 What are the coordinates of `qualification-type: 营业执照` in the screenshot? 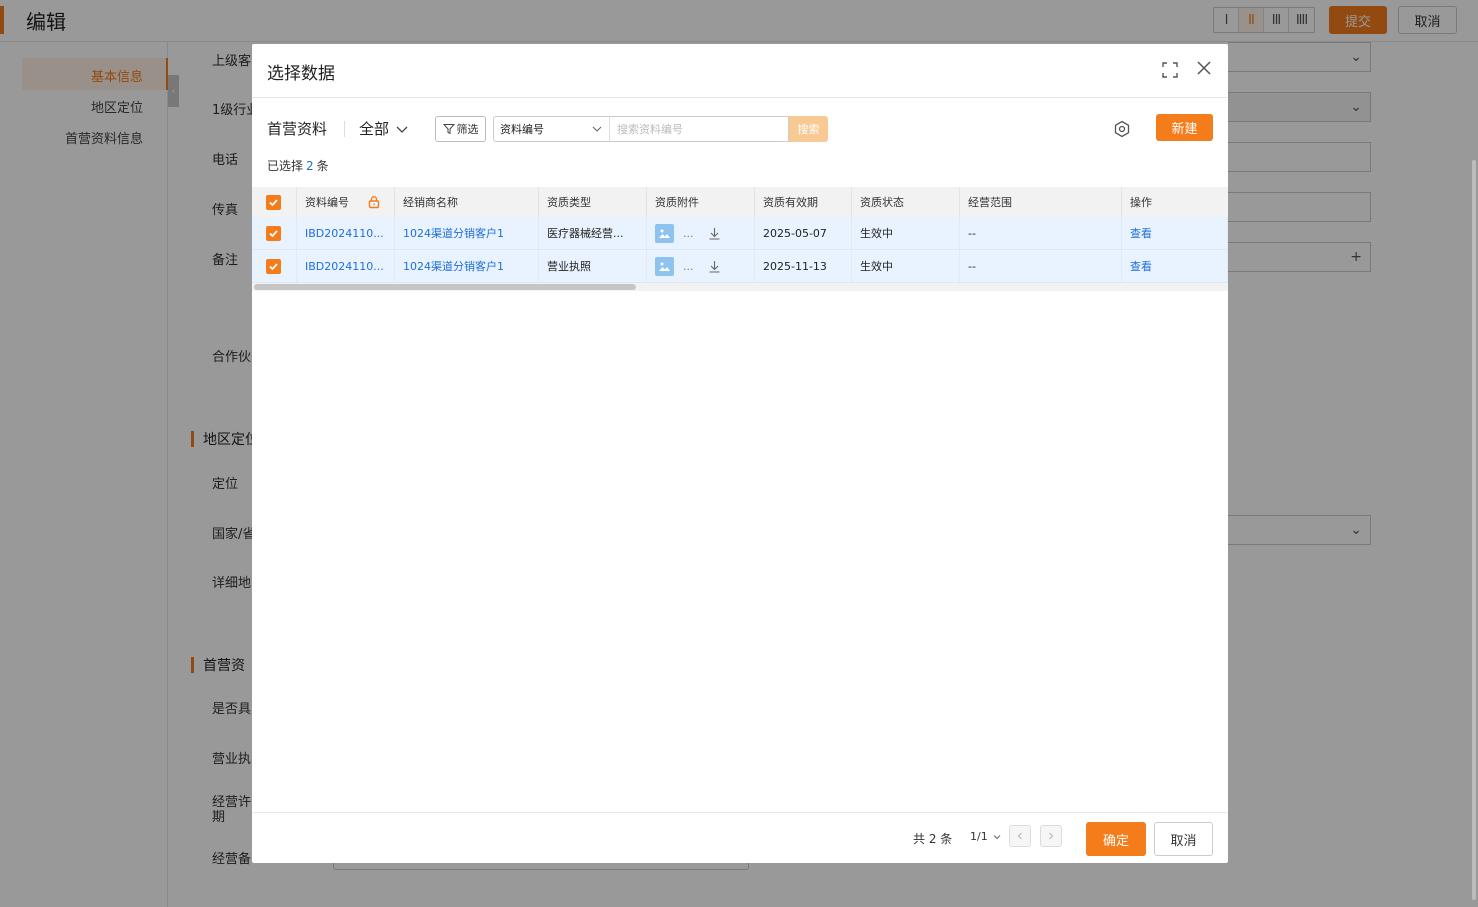 It's located at (593, 266).